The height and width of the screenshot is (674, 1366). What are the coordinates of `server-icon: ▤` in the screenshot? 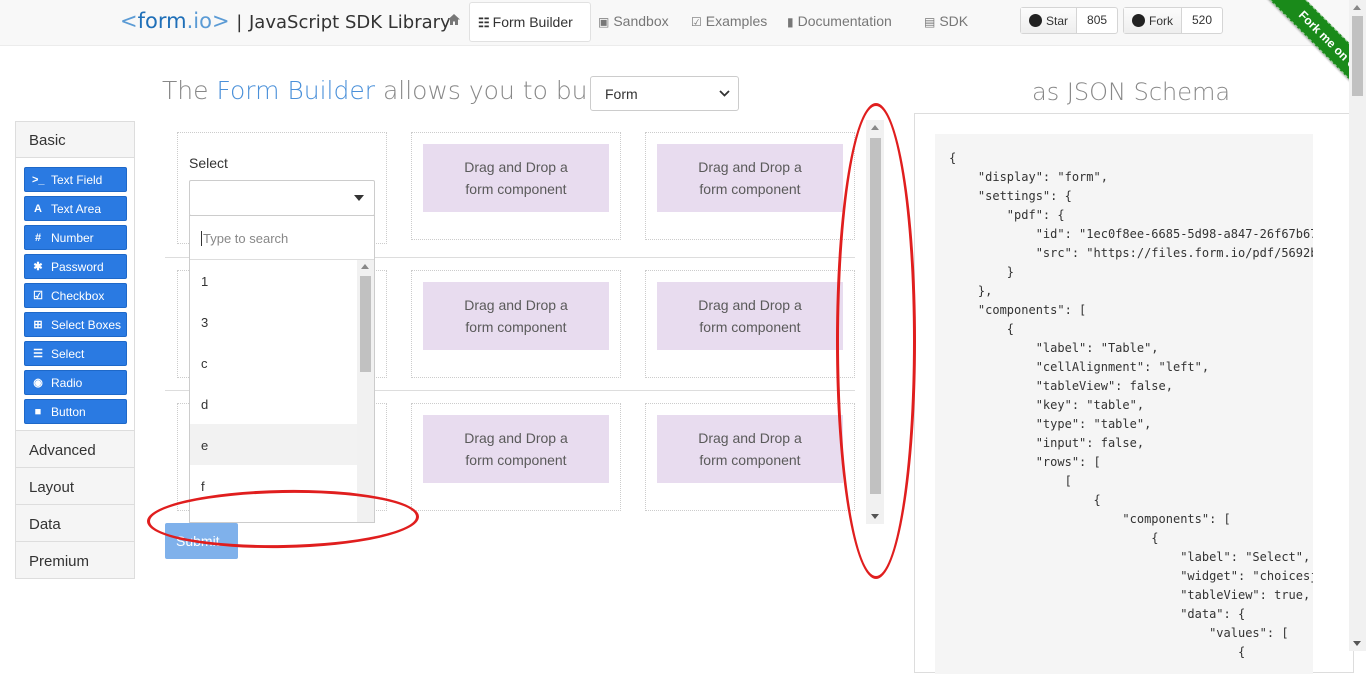 It's located at (930, 22).